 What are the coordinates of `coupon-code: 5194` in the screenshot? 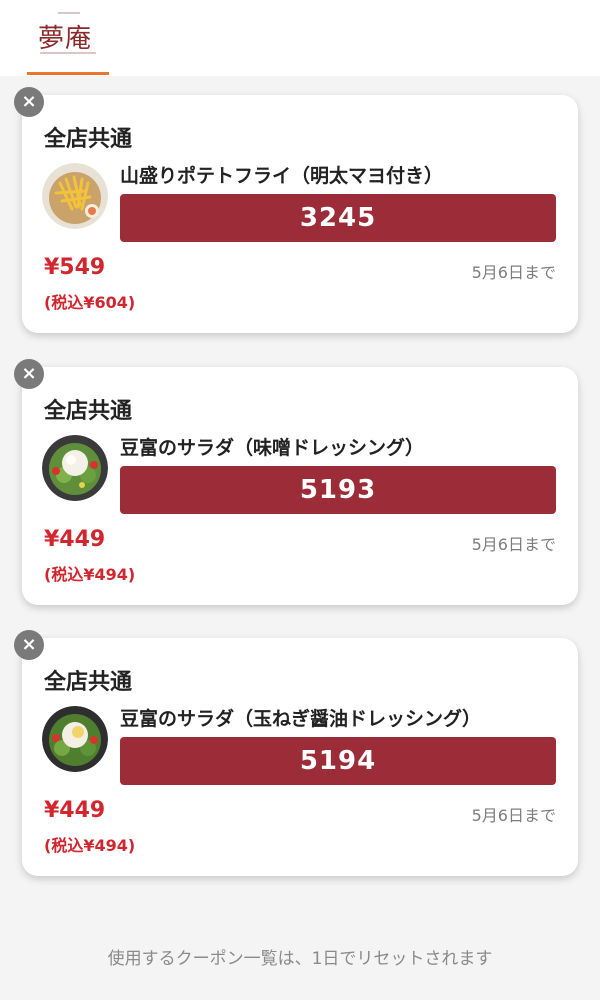 It's located at (338, 761).